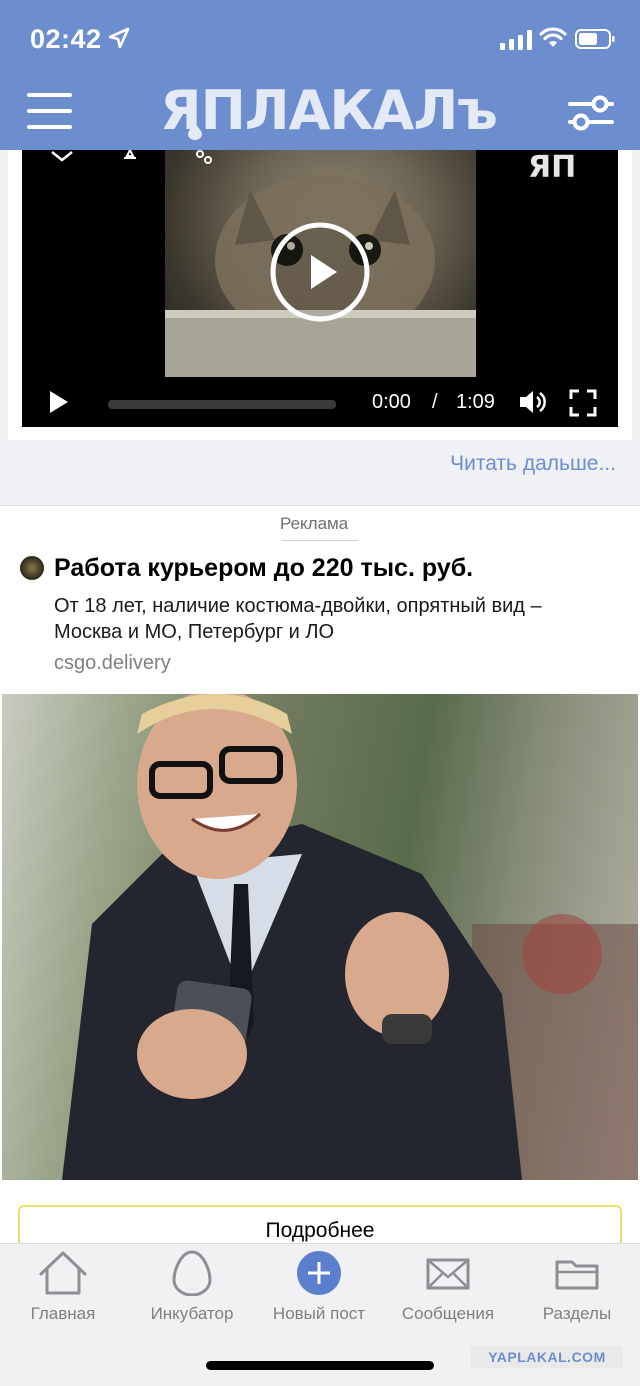 This screenshot has width=640, height=1386. I want to click on logo-text: ЯПЛАКАЛъ, so click(329, 110).